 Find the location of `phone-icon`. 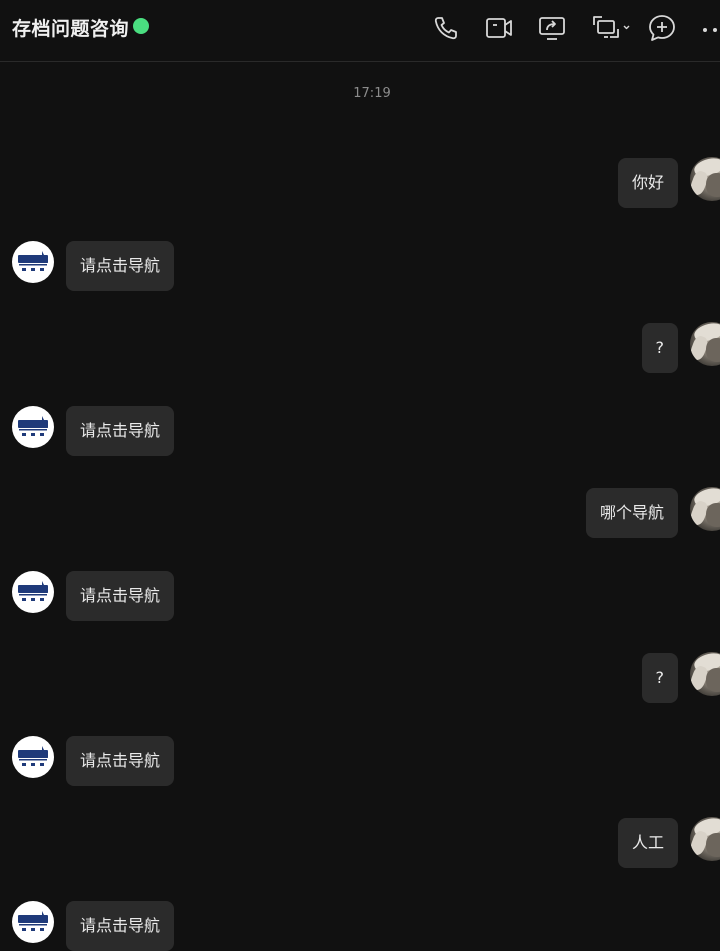

phone-icon is located at coordinates (446, 28).